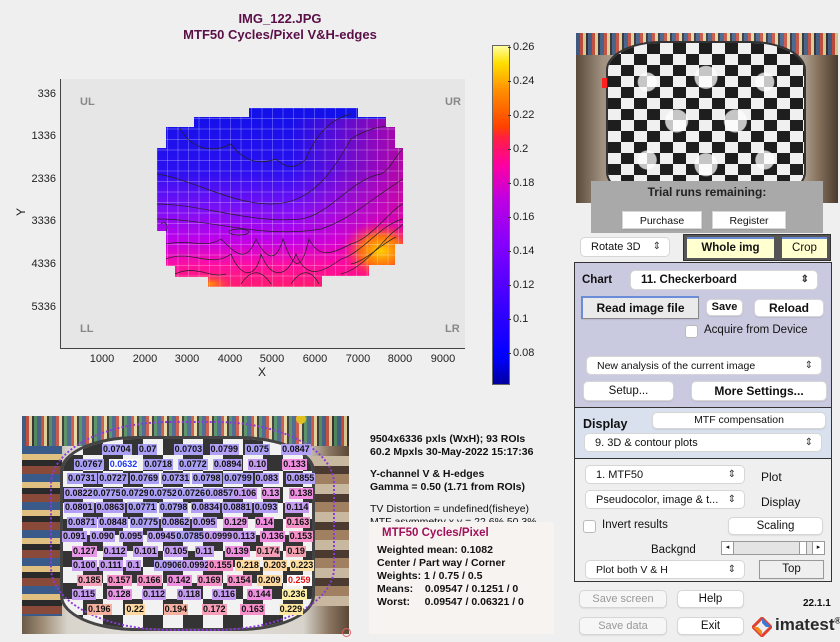 This screenshot has width=840, height=642. What do you see at coordinates (111, 565) in the screenshot?
I see `roi-mtf-label: 0.111` at bounding box center [111, 565].